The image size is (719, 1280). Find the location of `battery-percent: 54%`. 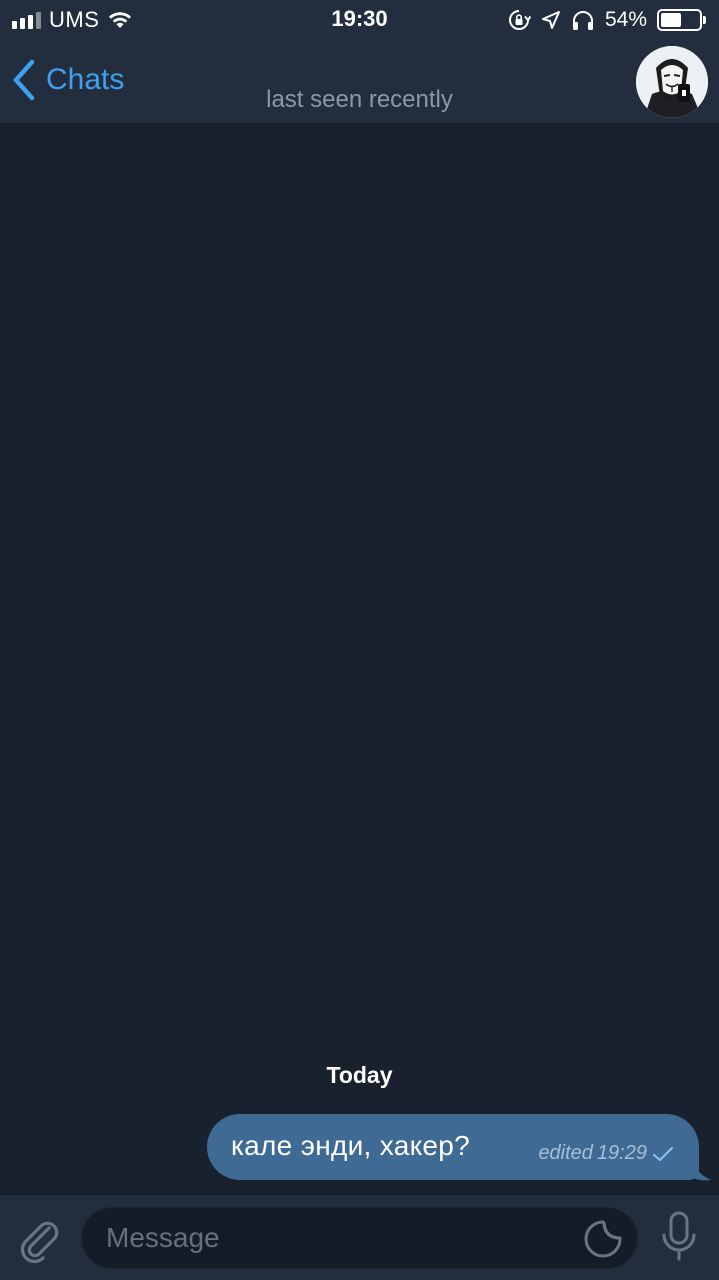

battery-percent: 54% is located at coordinates (625, 19).